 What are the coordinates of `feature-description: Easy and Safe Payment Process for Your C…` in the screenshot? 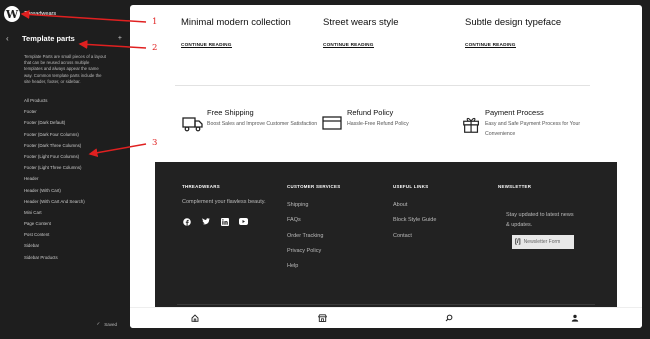 It's located at (532, 129).